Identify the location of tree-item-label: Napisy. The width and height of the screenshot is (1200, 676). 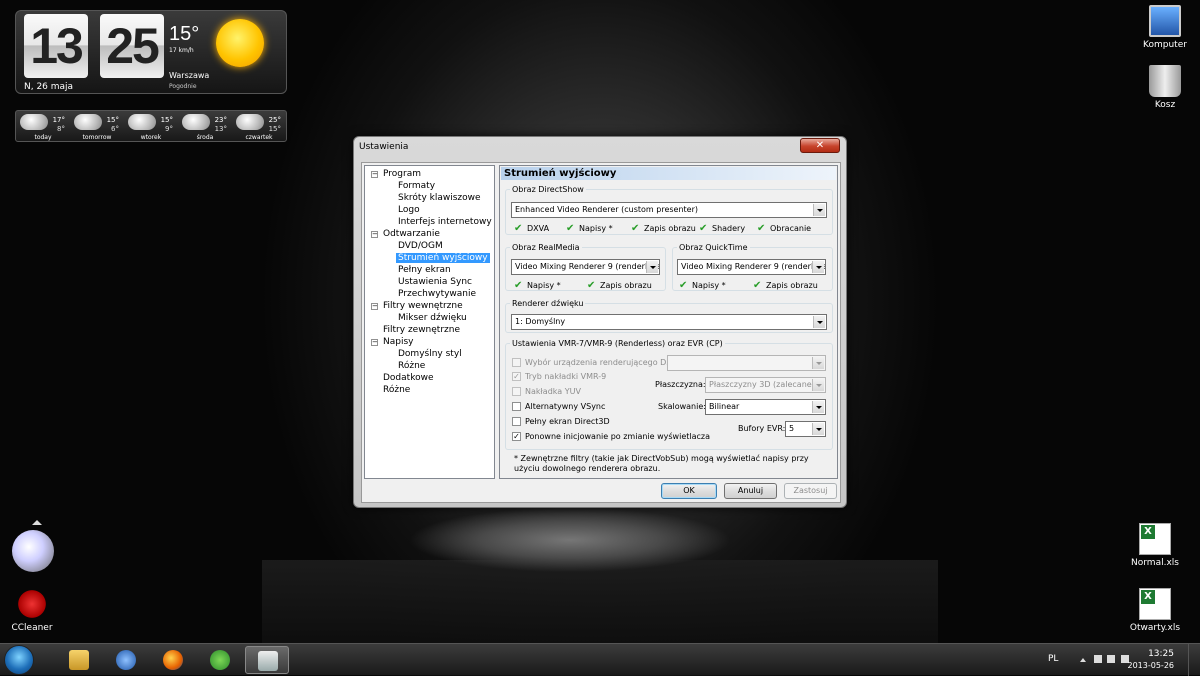
(398, 342).